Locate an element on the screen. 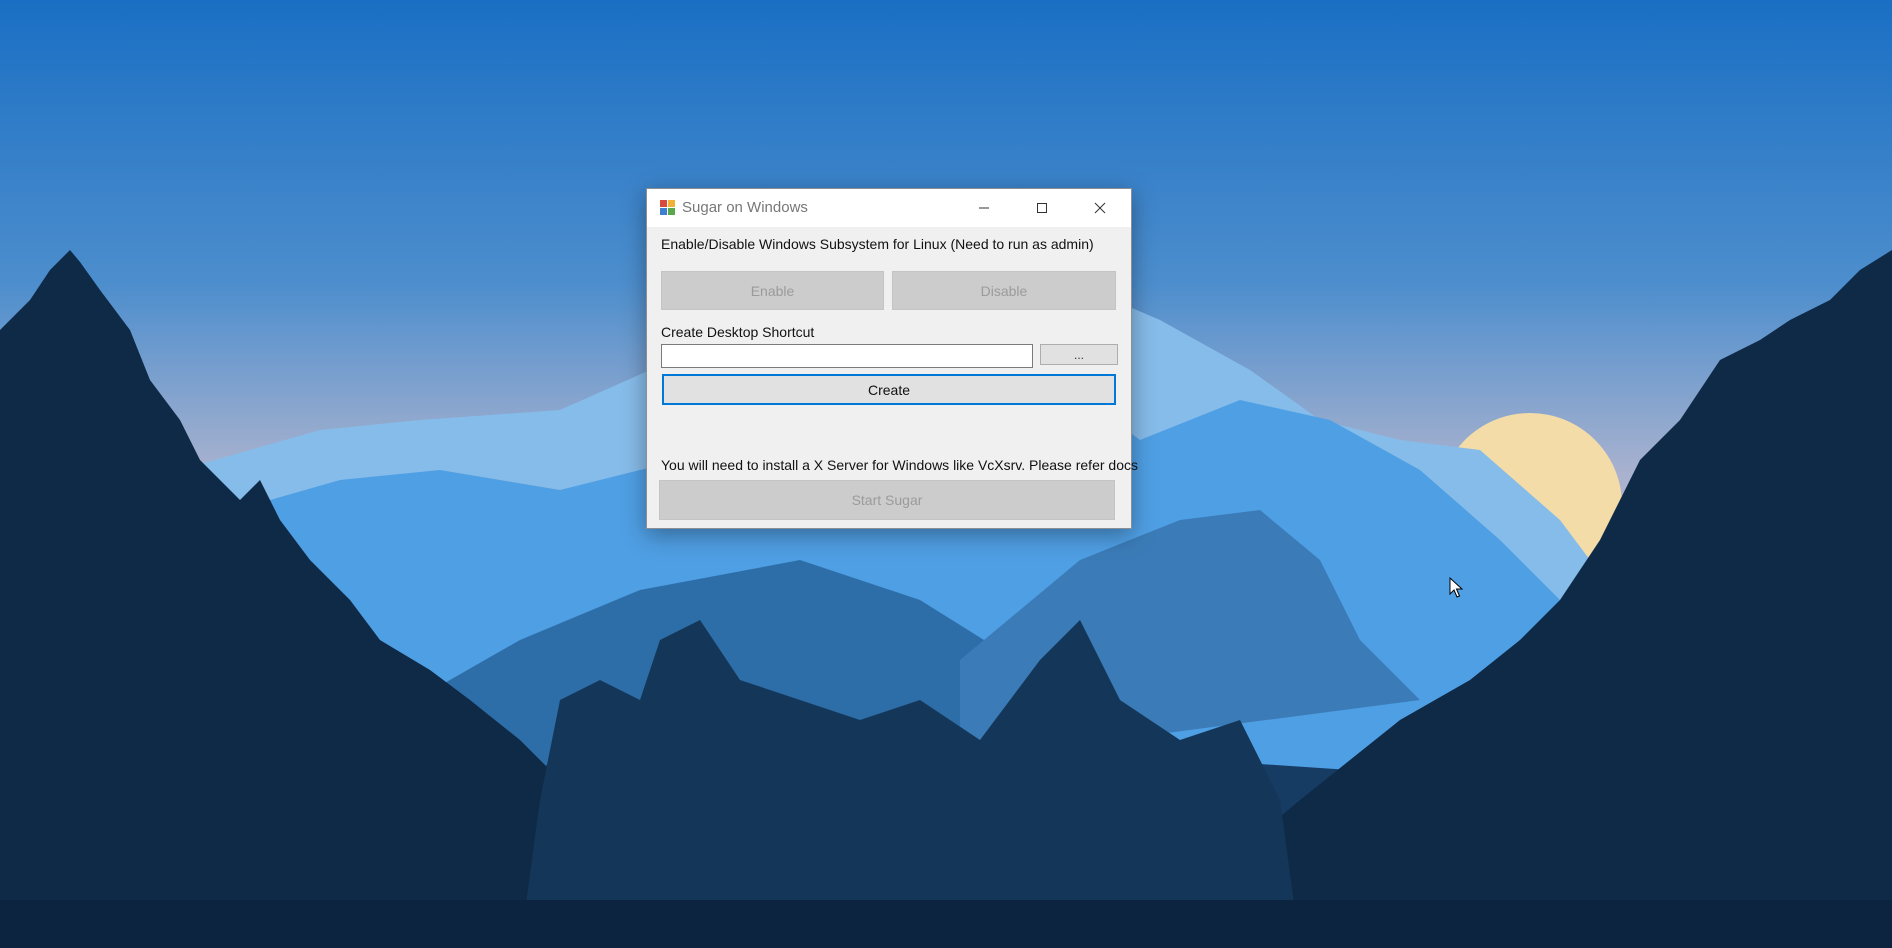 The image size is (1892, 948). start-sugar-button: Start Sugar is located at coordinates (887, 500).